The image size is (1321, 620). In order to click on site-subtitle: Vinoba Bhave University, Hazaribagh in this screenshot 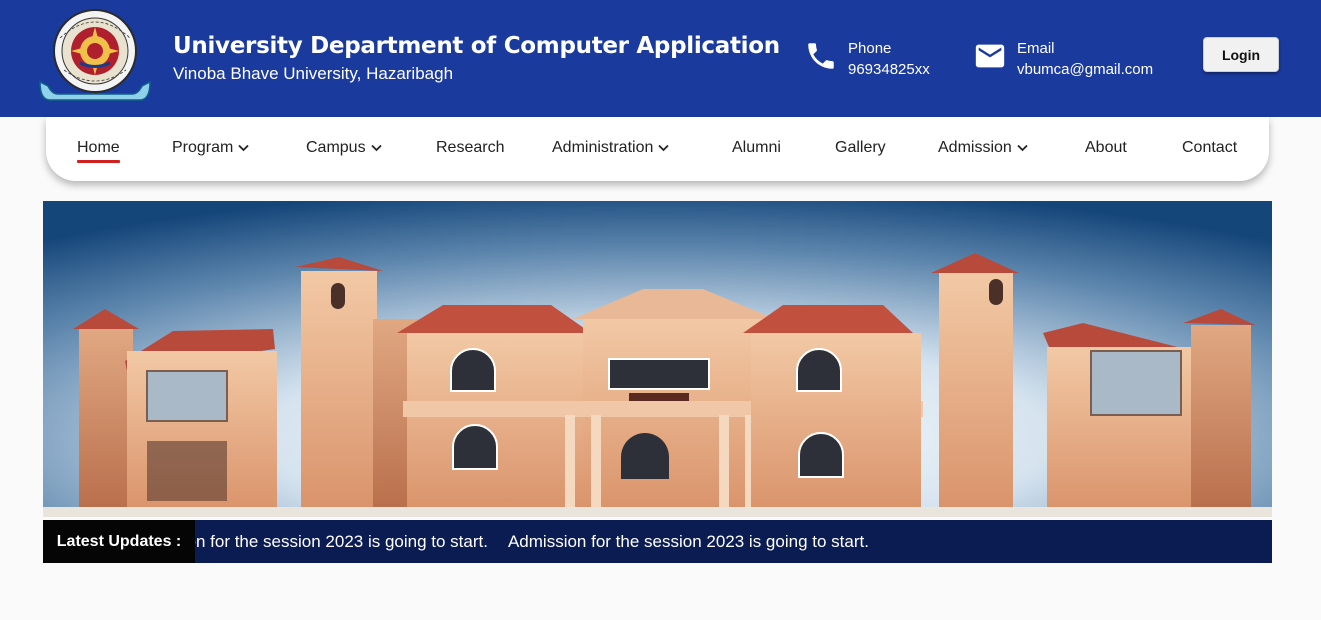, I will do `click(313, 73)`.